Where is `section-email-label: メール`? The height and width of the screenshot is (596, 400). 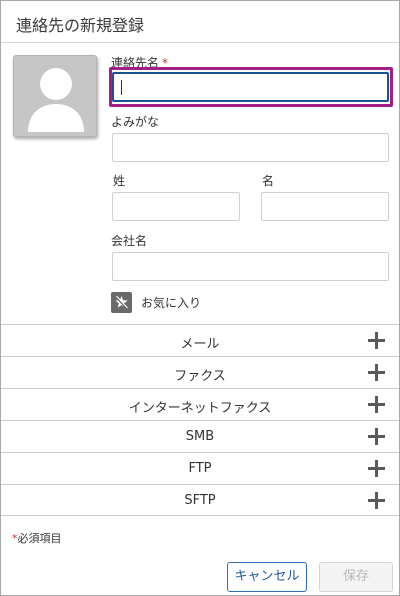
section-email-label: メール is located at coordinates (200, 344).